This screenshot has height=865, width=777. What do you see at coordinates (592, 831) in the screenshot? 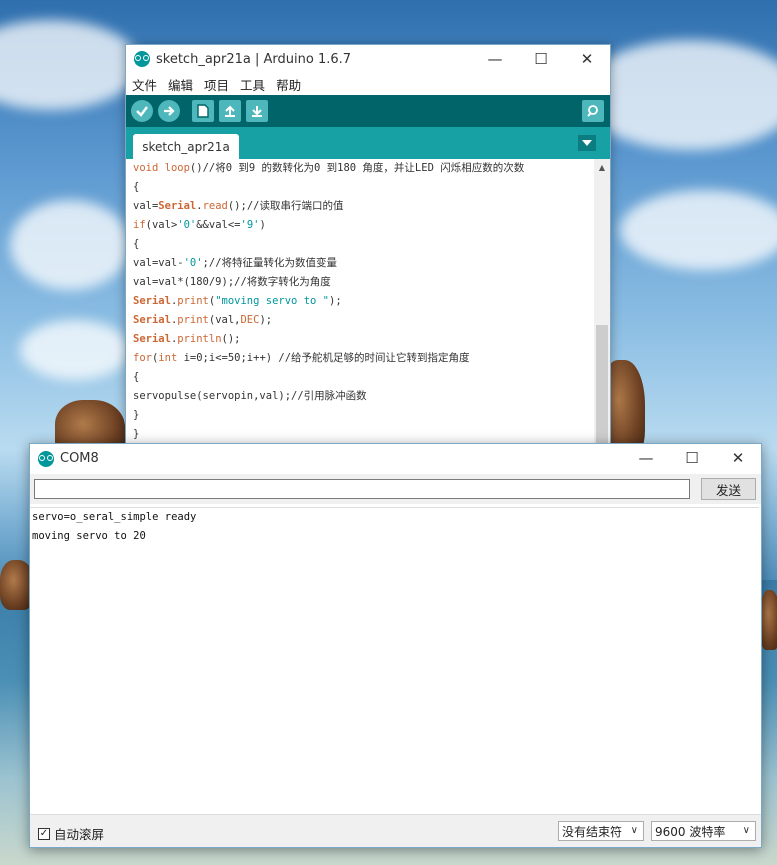
I see `line-ending-value: 没有结束符` at bounding box center [592, 831].